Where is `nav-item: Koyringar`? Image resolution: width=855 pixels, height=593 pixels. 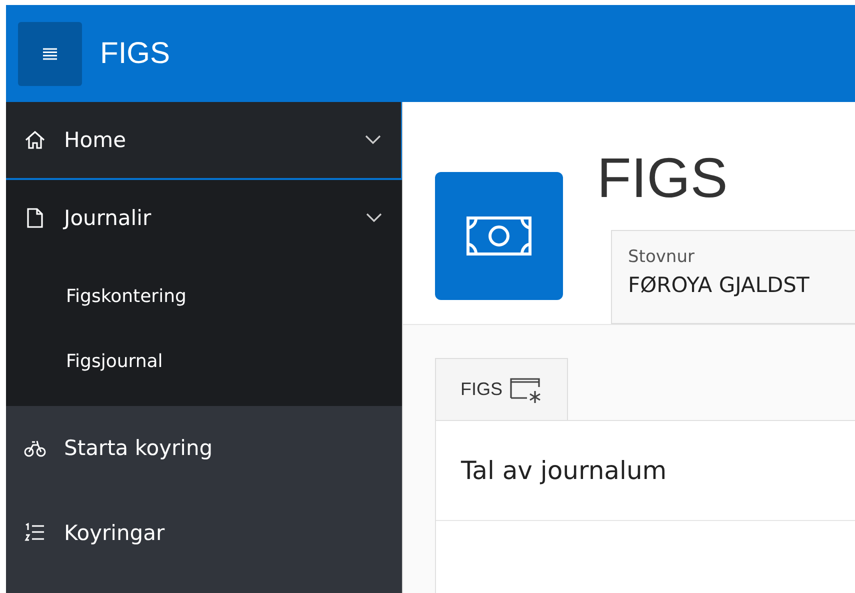
nav-item: Koyringar is located at coordinates (204, 533).